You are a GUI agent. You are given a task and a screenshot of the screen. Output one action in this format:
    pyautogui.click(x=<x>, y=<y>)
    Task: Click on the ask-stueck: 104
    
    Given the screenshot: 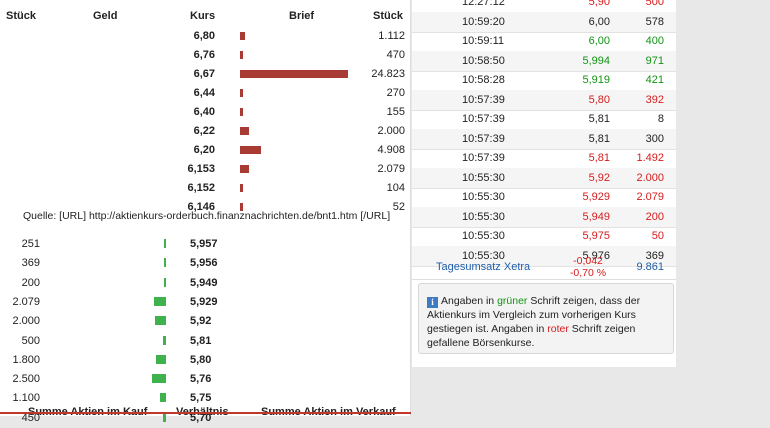 What is the action you would take?
    pyautogui.click(x=395, y=188)
    